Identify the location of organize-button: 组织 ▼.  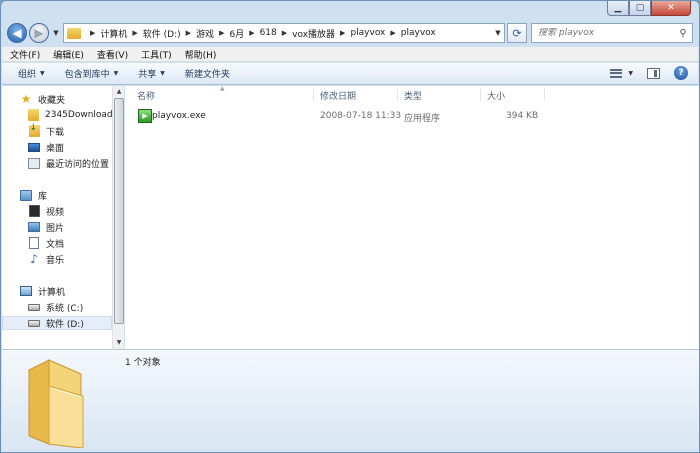
(31, 73).